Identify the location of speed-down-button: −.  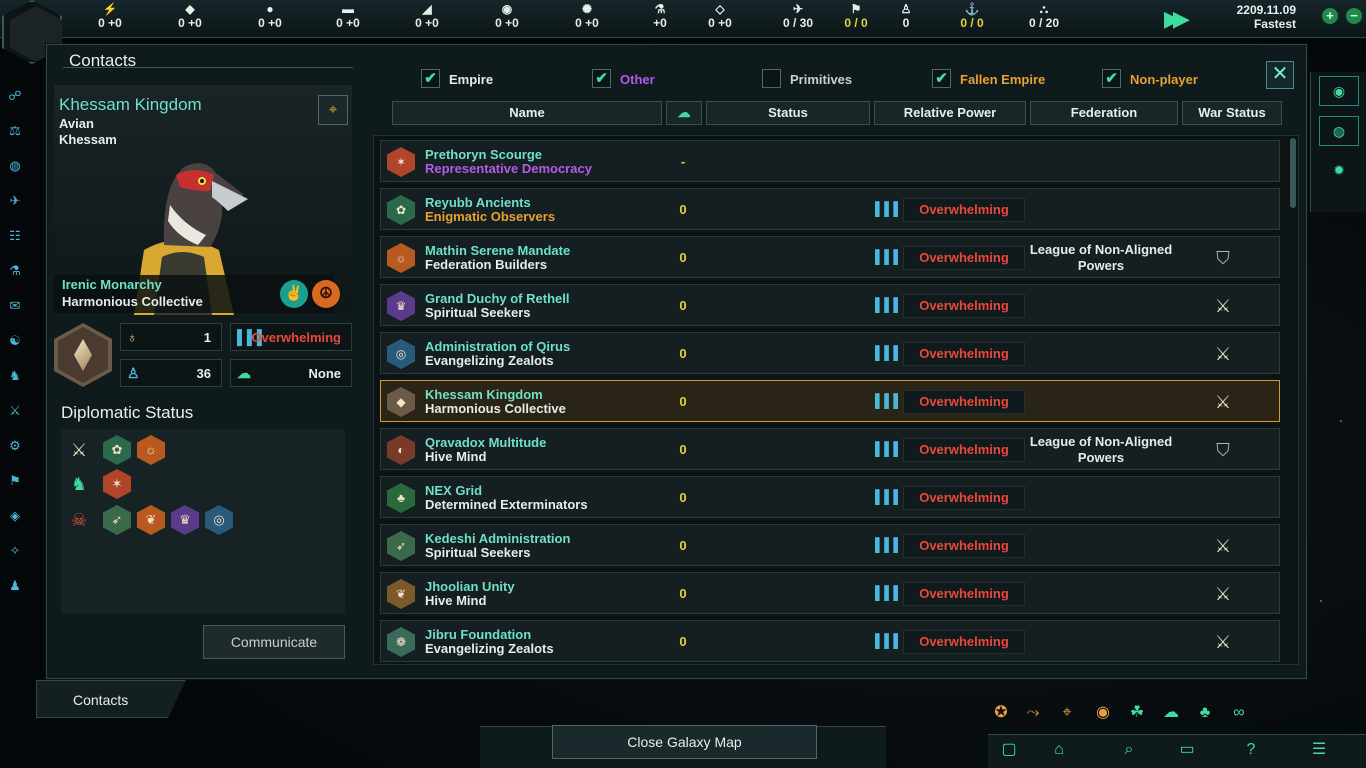
(1354, 16).